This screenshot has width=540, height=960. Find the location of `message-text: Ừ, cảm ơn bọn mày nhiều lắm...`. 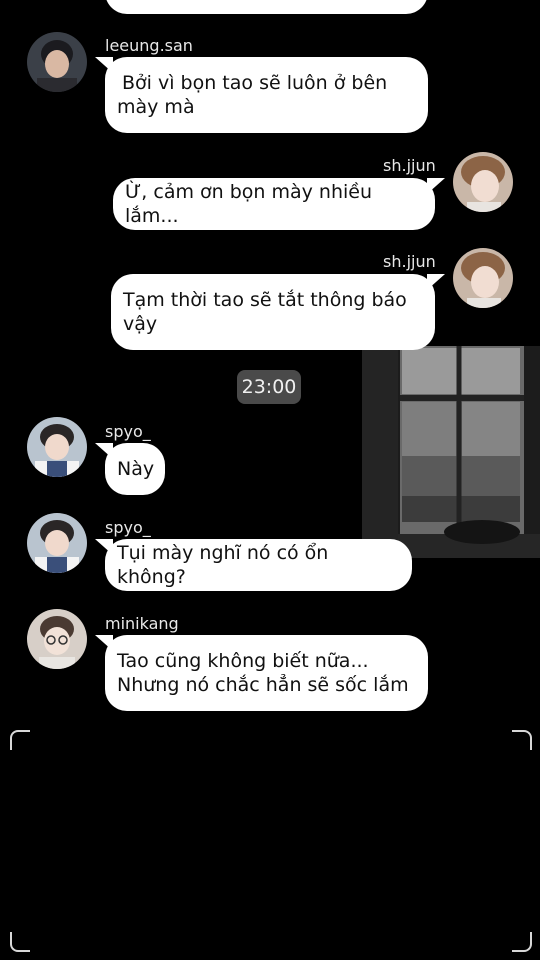

message-text: Ừ, cảm ơn bọn mày nhiều lắm... is located at coordinates (249, 204).